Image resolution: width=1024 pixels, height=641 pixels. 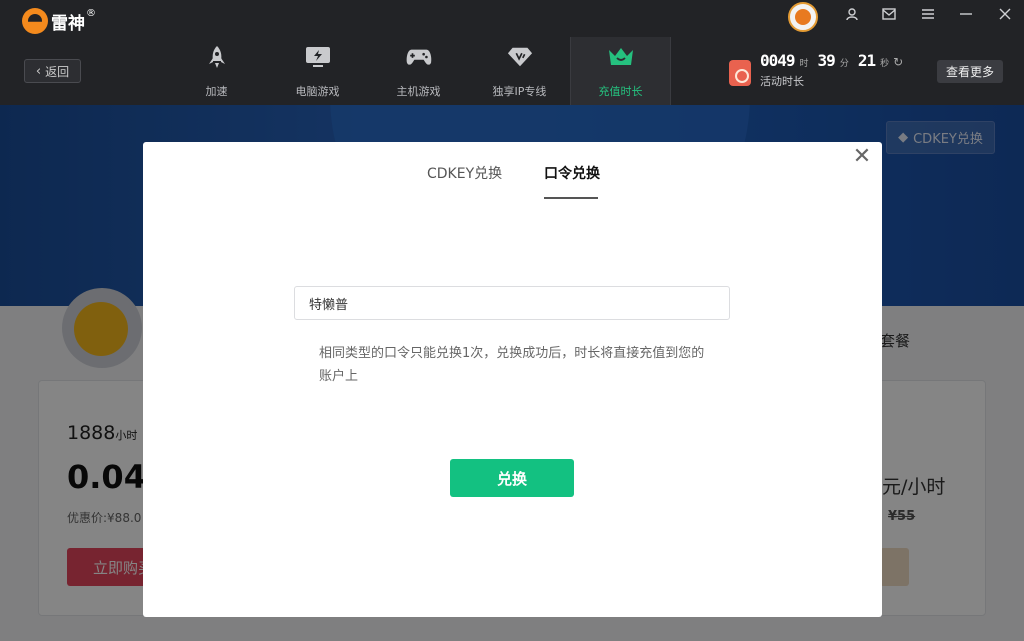 I want to click on back-button-label: 返回, so click(x=57, y=71).